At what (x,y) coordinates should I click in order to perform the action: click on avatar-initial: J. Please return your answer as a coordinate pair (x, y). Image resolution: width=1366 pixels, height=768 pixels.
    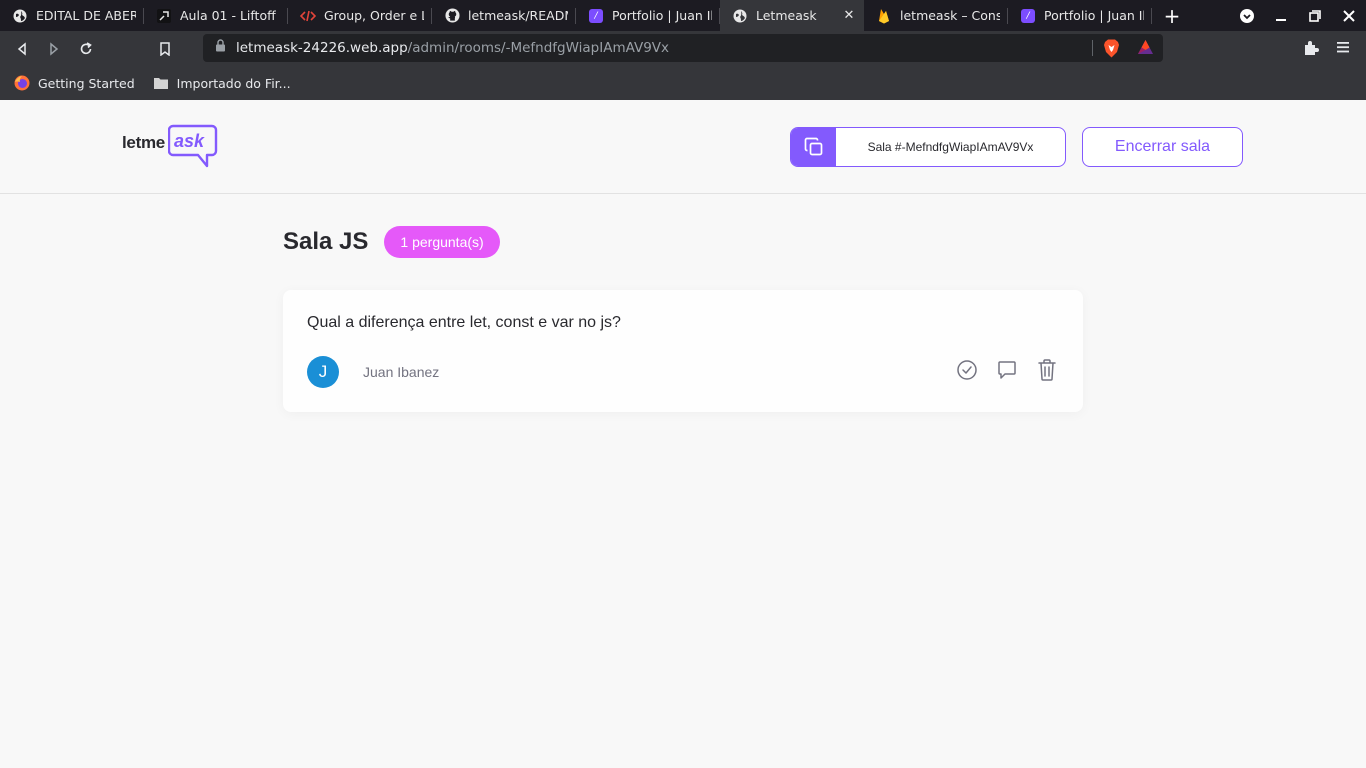
    Looking at the image, I should click on (323, 371).